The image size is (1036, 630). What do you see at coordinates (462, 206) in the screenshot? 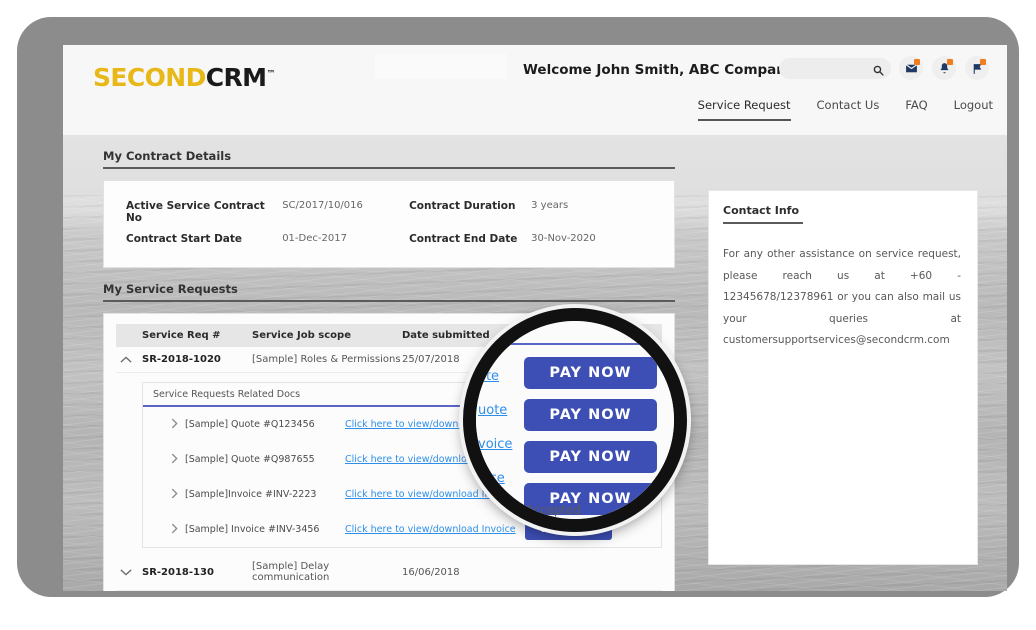
I see `contract-label-duration: Contract Duration` at bounding box center [462, 206].